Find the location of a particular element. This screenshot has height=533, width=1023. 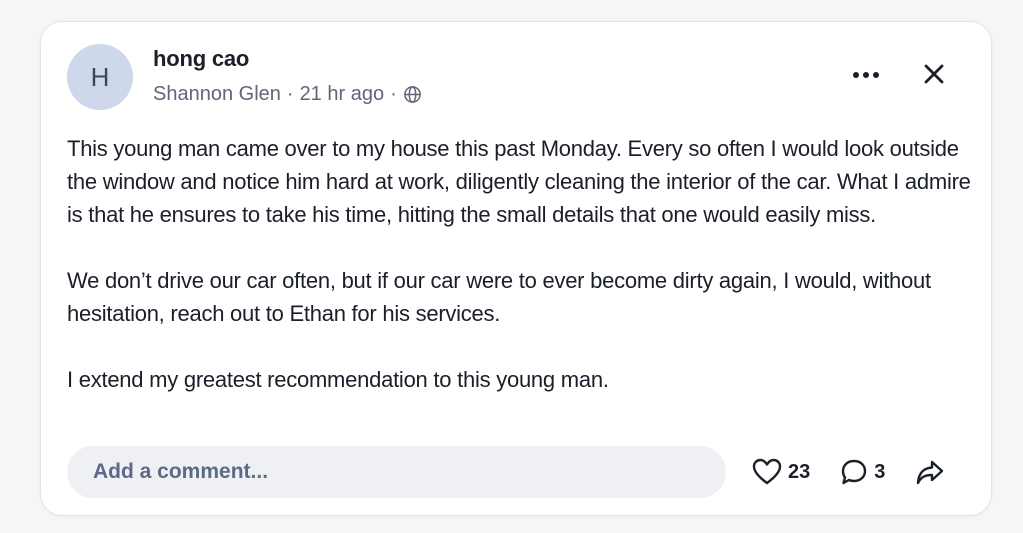

comment-count: 3 is located at coordinates (880, 471).